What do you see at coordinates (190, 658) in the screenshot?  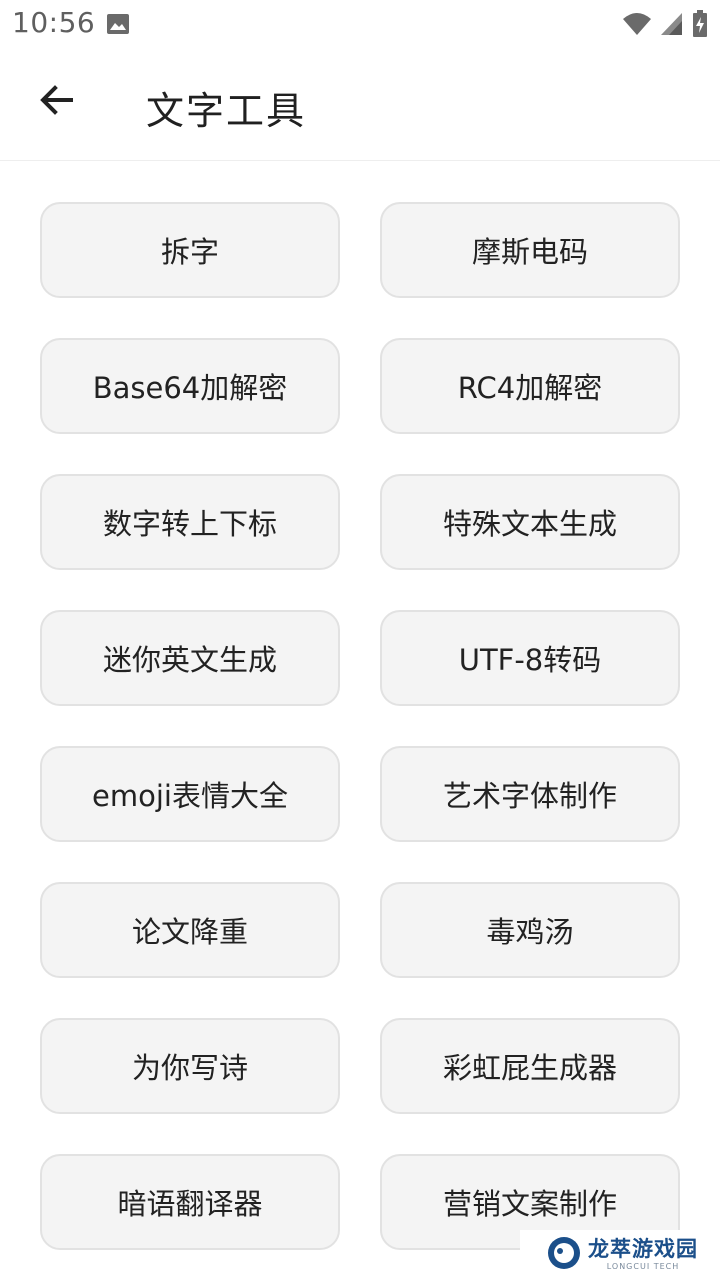 I see `tool-button-mini-english: 迷你英文生成` at bounding box center [190, 658].